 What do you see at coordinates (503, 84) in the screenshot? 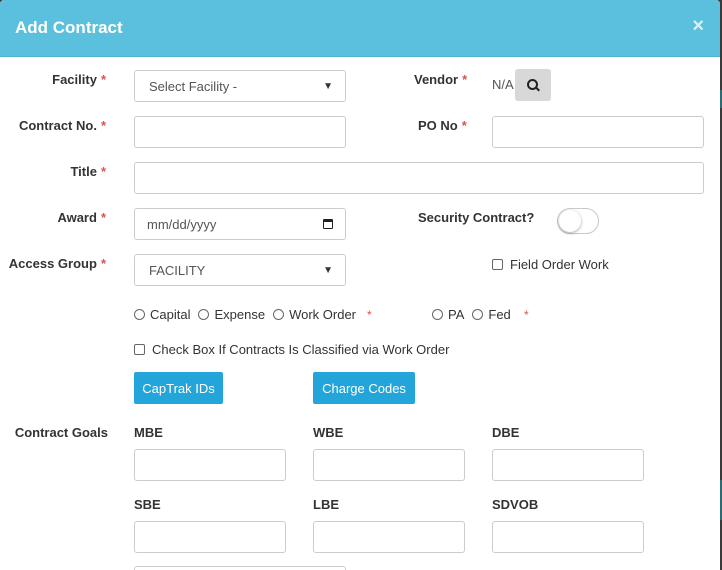
I see `vendor-value: N/A` at bounding box center [503, 84].